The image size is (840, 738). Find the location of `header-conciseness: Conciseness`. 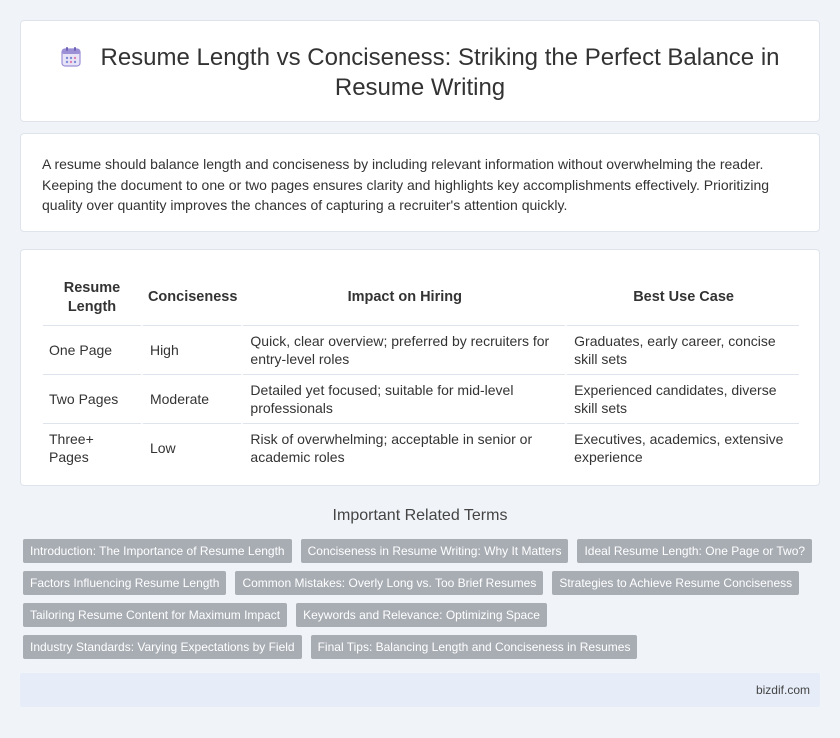

header-conciseness: Conciseness is located at coordinates (190, 297).